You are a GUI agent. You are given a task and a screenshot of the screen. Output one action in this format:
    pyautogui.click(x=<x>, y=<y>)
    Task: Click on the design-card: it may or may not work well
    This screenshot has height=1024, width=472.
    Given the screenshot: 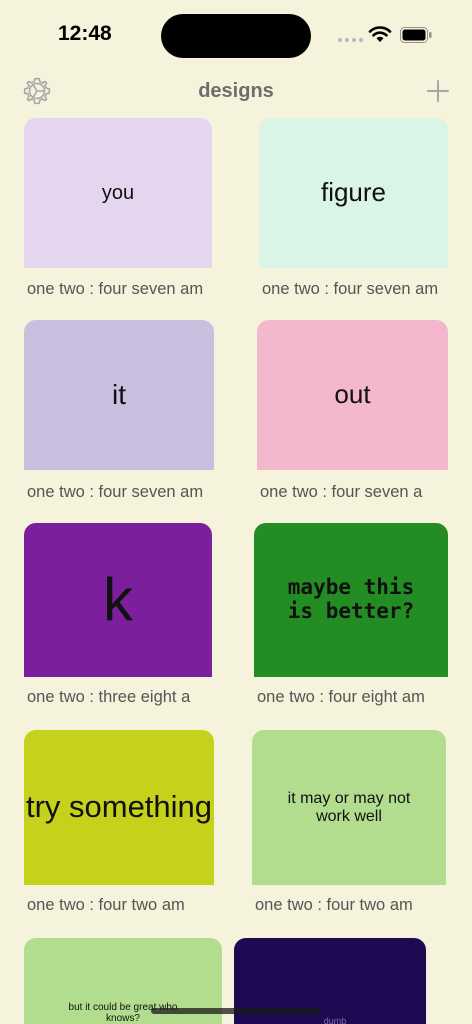 What is the action you would take?
    pyautogui.click(x=349, y=807)
    